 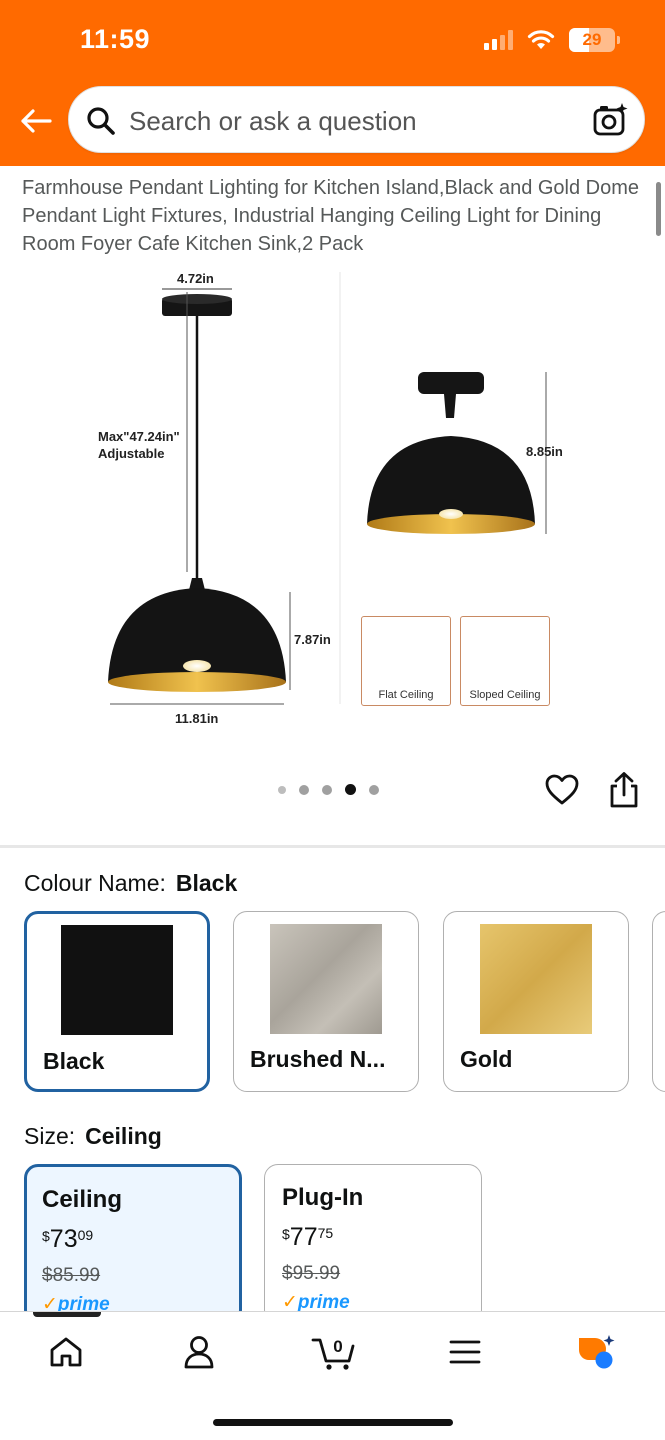 What do you see at coordinates (74, 1061) in the screenshot?
I see `colour-option-label: Black` at bounding box center [74, 1061].